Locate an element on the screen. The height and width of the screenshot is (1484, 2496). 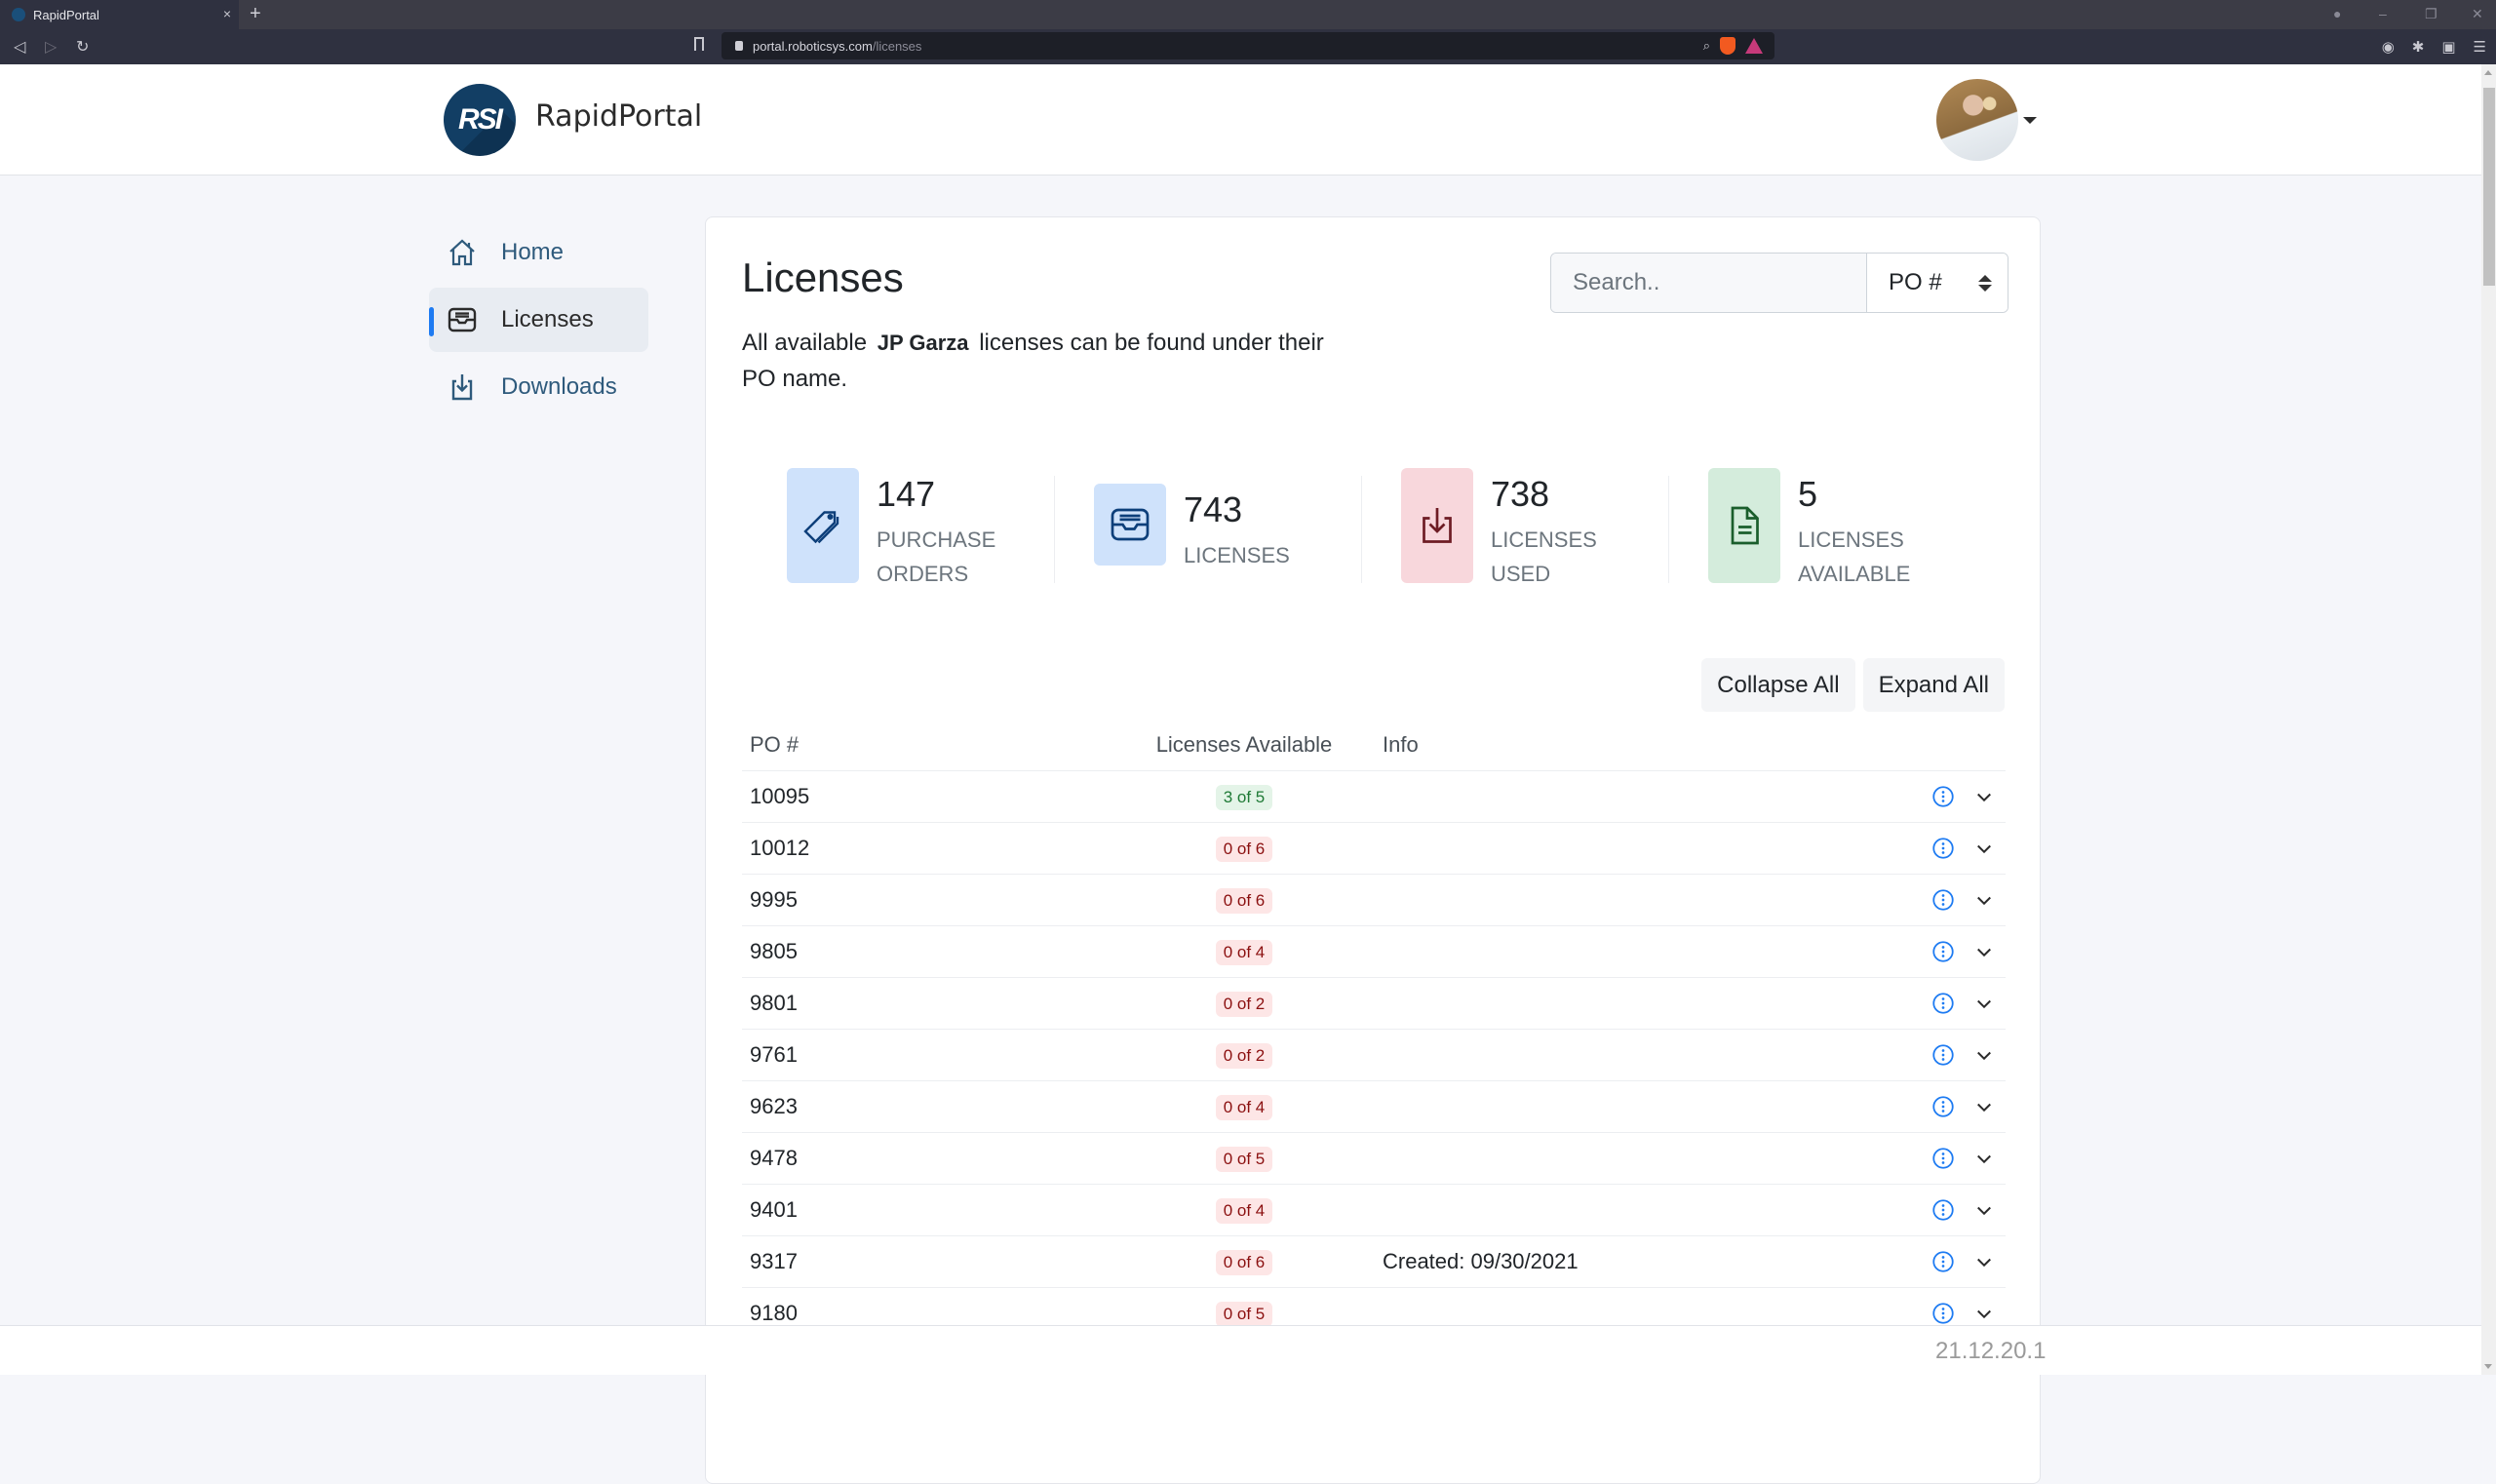
scroll-up-icon is located at coordinates (2488, 72).